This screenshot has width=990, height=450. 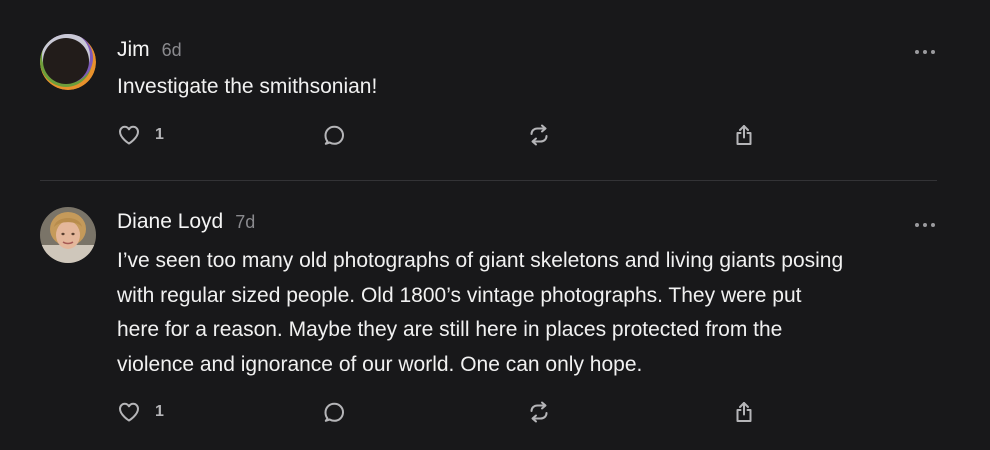 What do you see at coordinates (247, 86) in the screenshot?
I see `comment-text: Investigate the smithsonian!` at bounding box center [247, 86].